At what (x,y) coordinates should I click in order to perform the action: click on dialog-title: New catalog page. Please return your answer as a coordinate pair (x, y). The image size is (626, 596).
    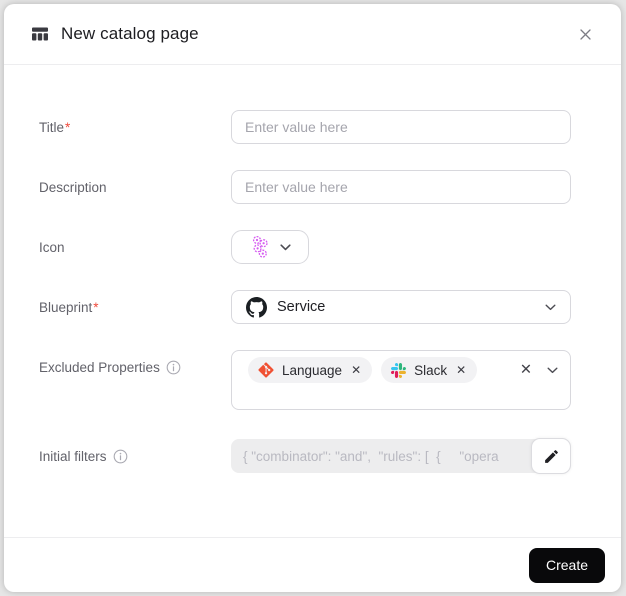
    Looking at the image, I should click on (130, 33).